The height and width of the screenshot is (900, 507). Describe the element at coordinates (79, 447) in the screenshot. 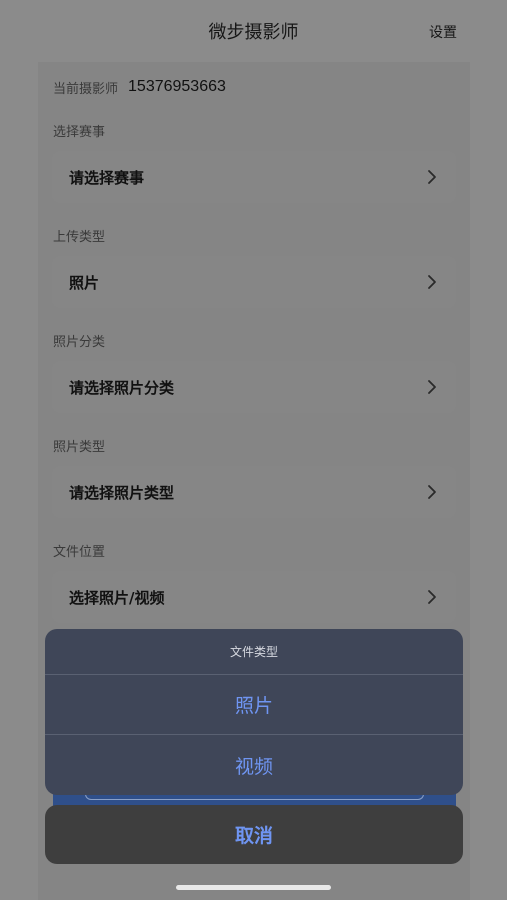

I see `photo-type-section-label: 照片类型` at that location.